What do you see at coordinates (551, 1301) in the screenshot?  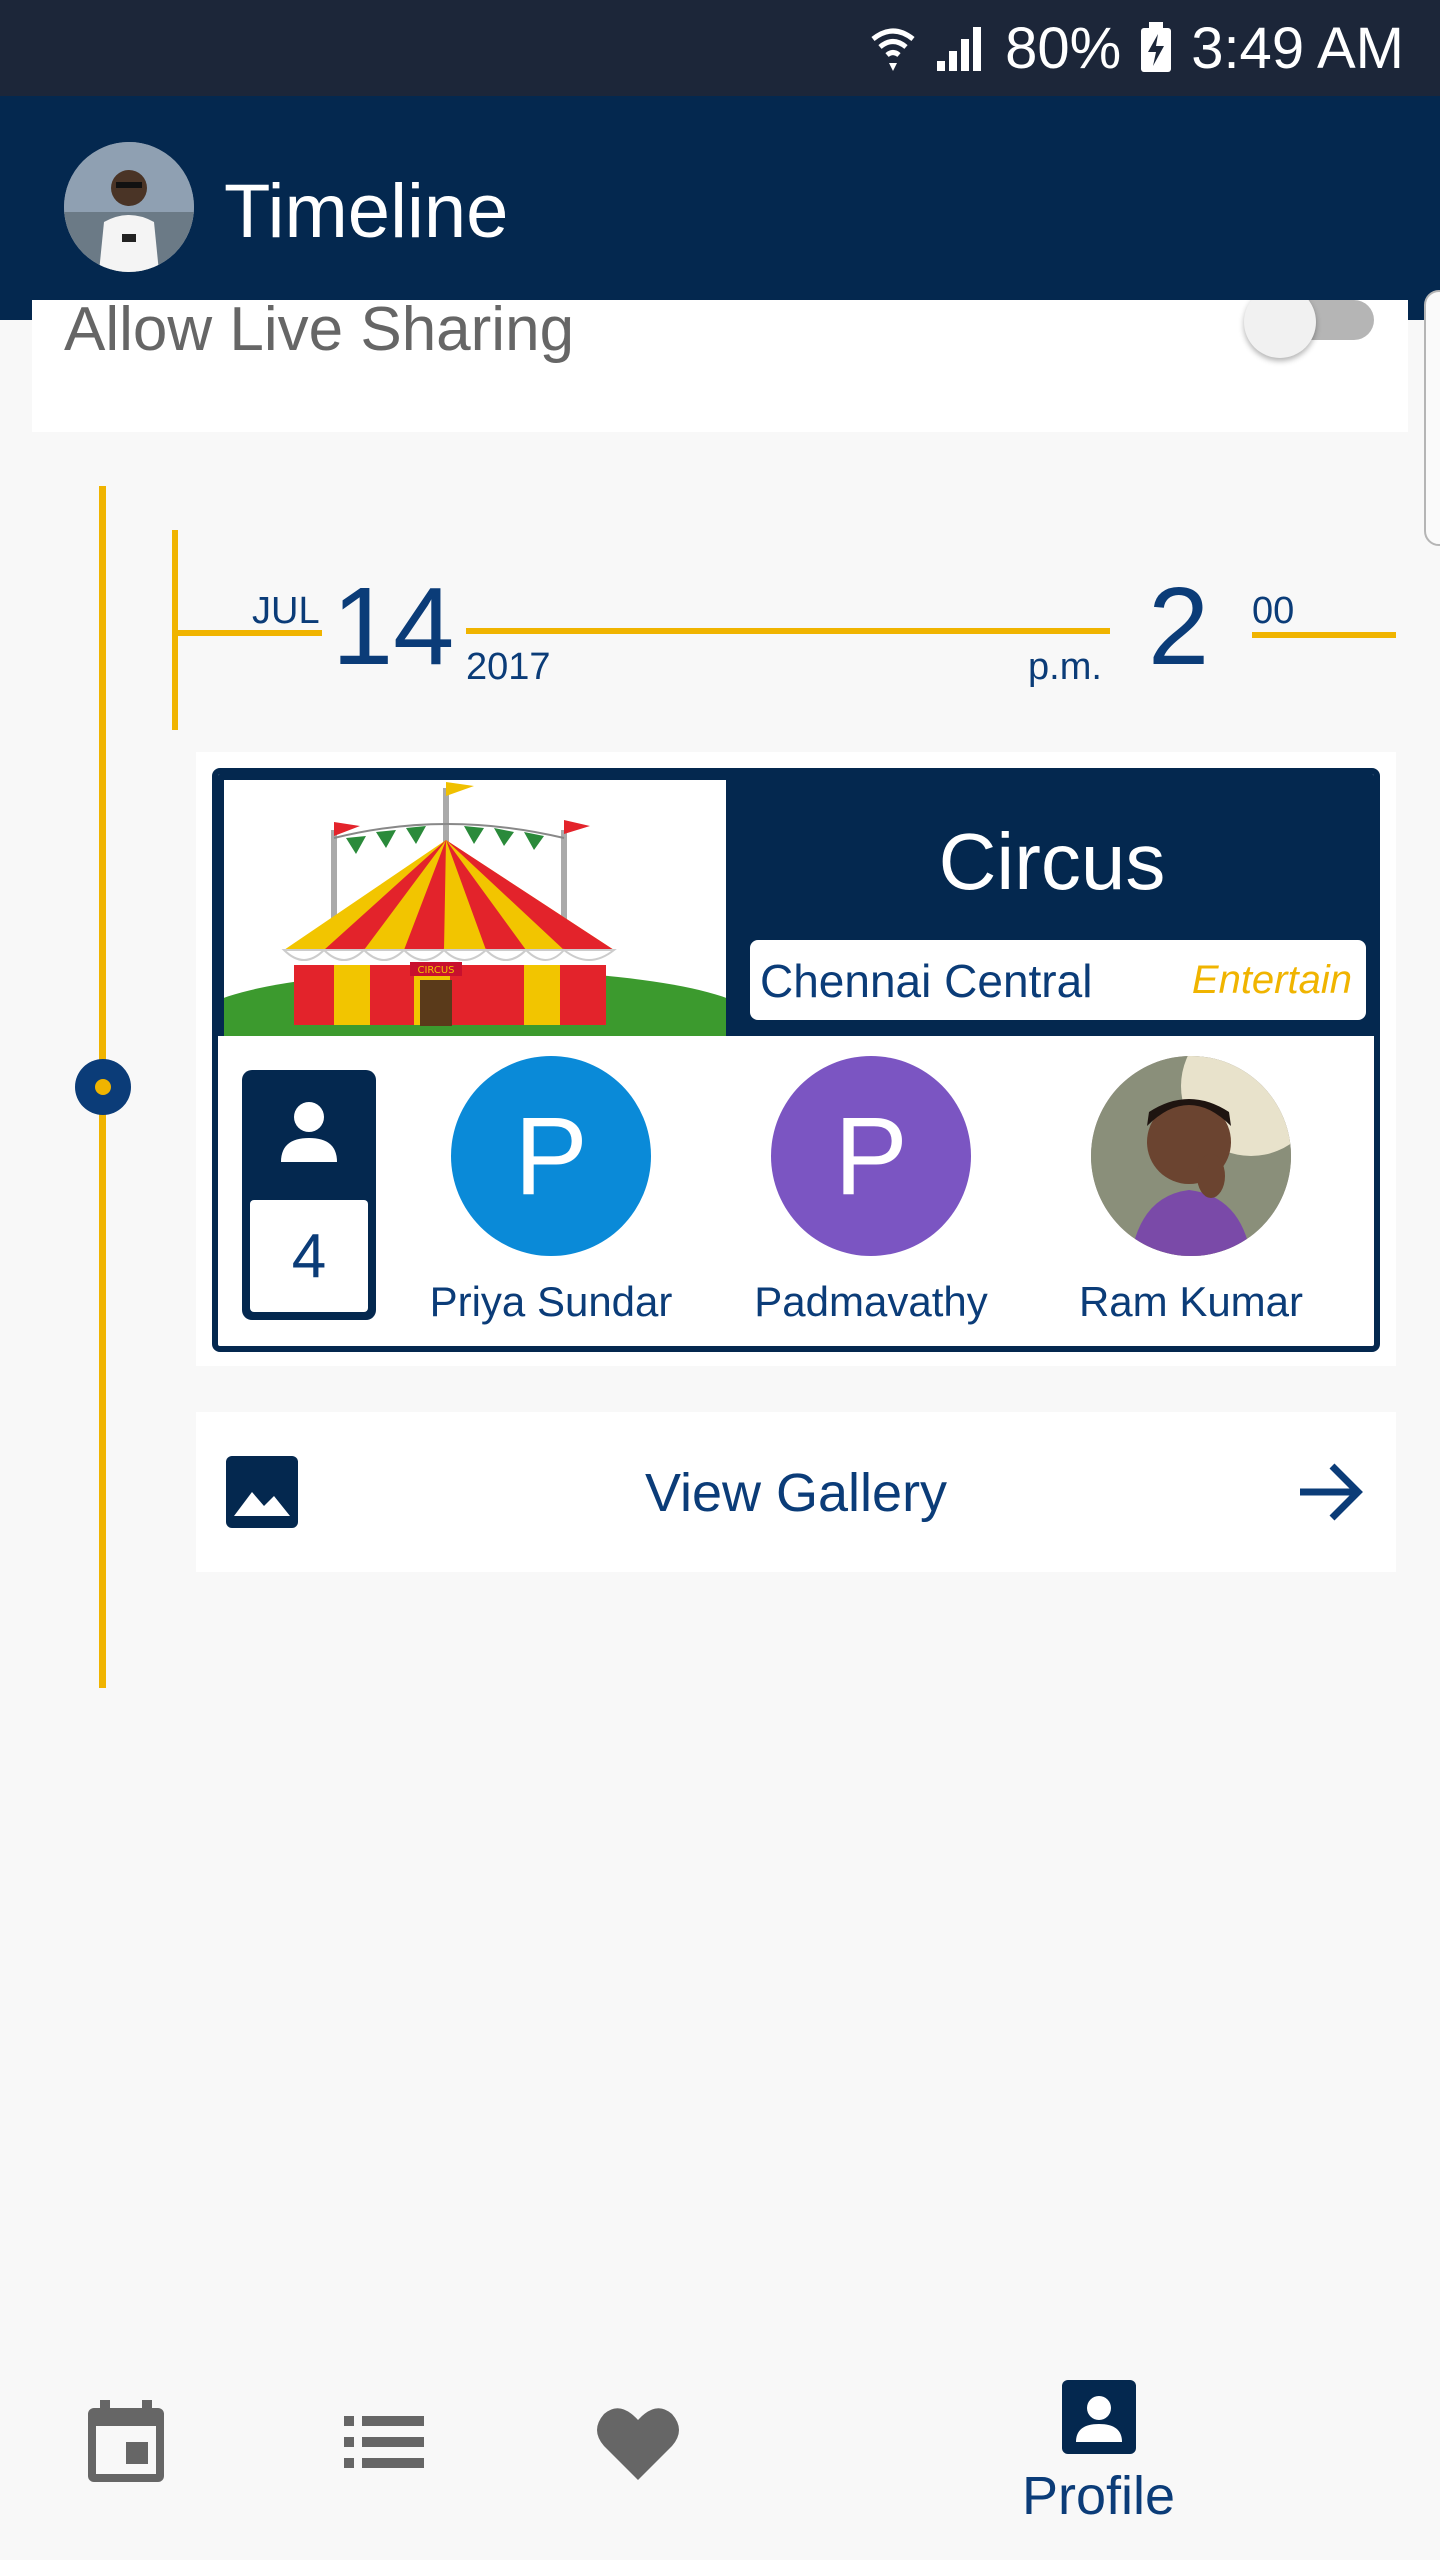 I see `attendee-name: Priya Sundar` at bounding box center [551, 1301].